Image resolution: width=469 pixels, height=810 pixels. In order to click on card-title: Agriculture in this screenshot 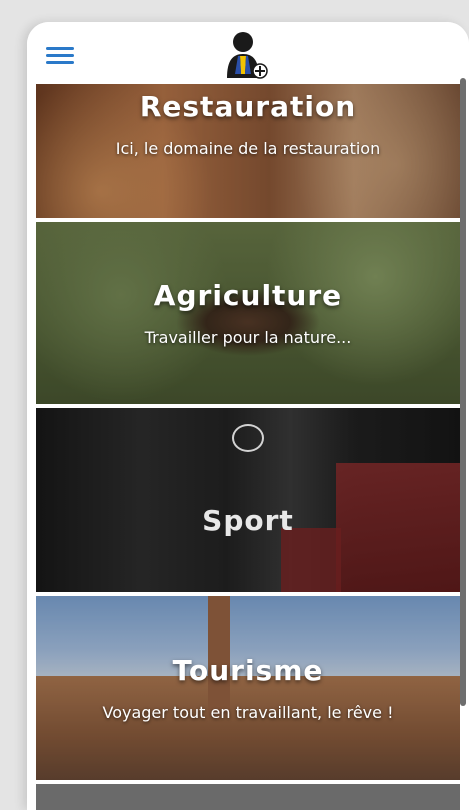, I will do `click(248, 295)`.